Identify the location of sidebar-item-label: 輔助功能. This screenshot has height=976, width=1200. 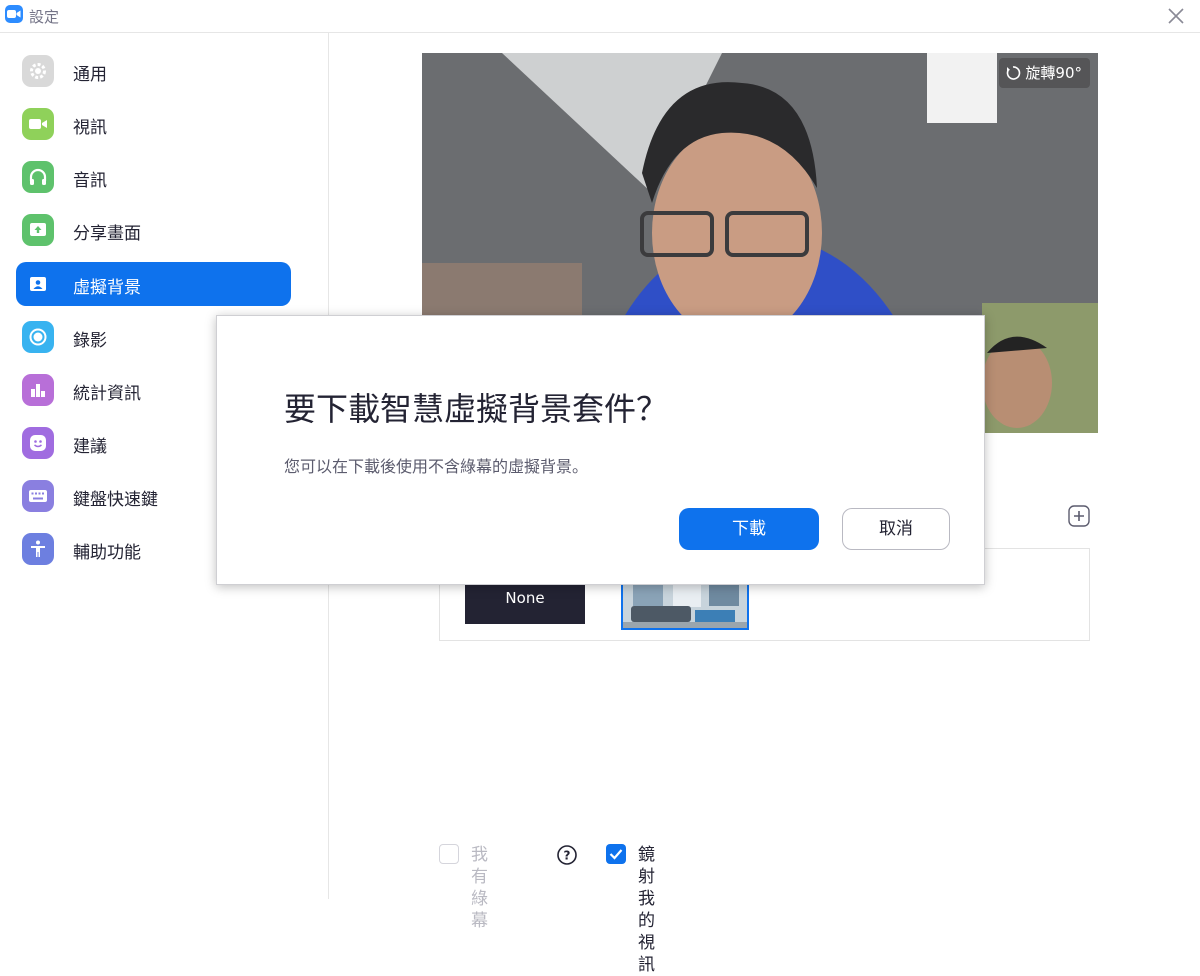
(107, 553).